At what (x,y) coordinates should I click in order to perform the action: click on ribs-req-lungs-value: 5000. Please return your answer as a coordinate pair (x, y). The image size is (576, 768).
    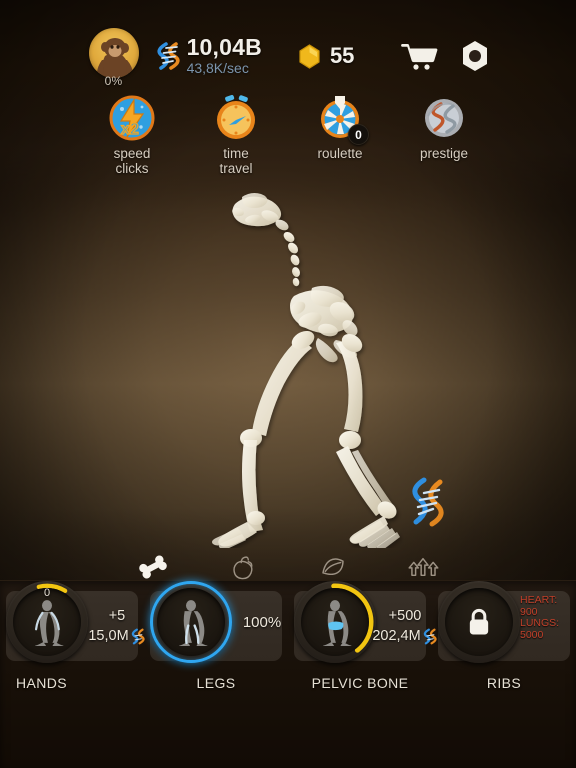
    Looking at the image, I should click on (532, 634).